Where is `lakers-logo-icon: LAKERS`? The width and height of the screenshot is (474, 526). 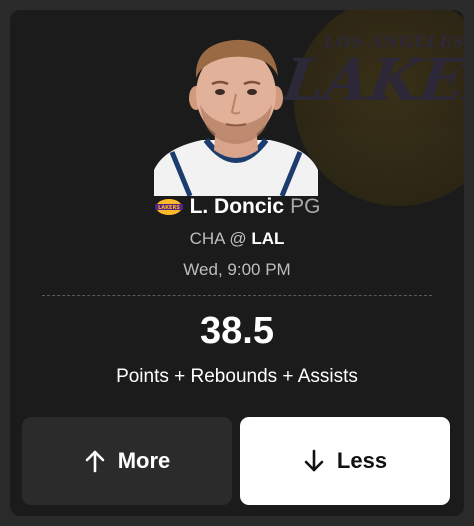 lakers-logo-icon: LAKERS is located at coordinates (169, 207).